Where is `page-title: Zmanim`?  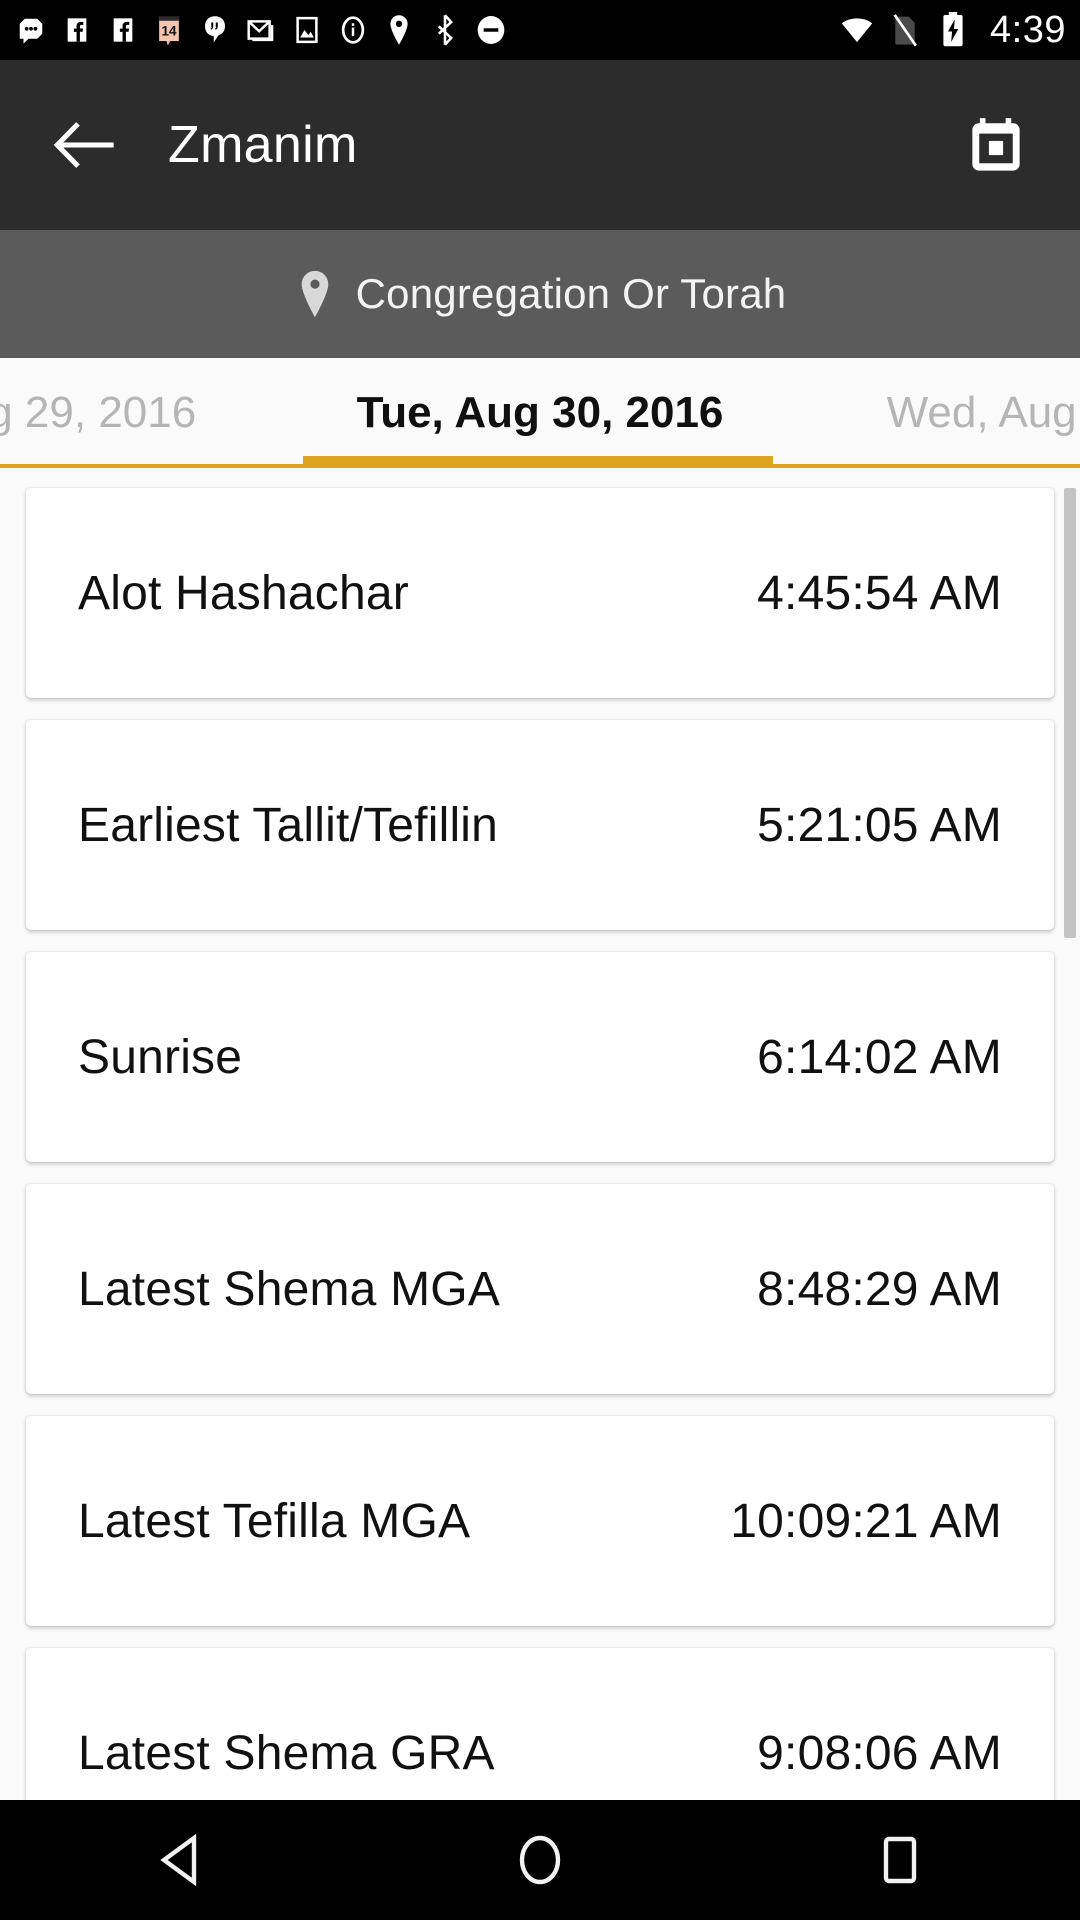 page-title: Zmanim is located at coordinates (263, 145).